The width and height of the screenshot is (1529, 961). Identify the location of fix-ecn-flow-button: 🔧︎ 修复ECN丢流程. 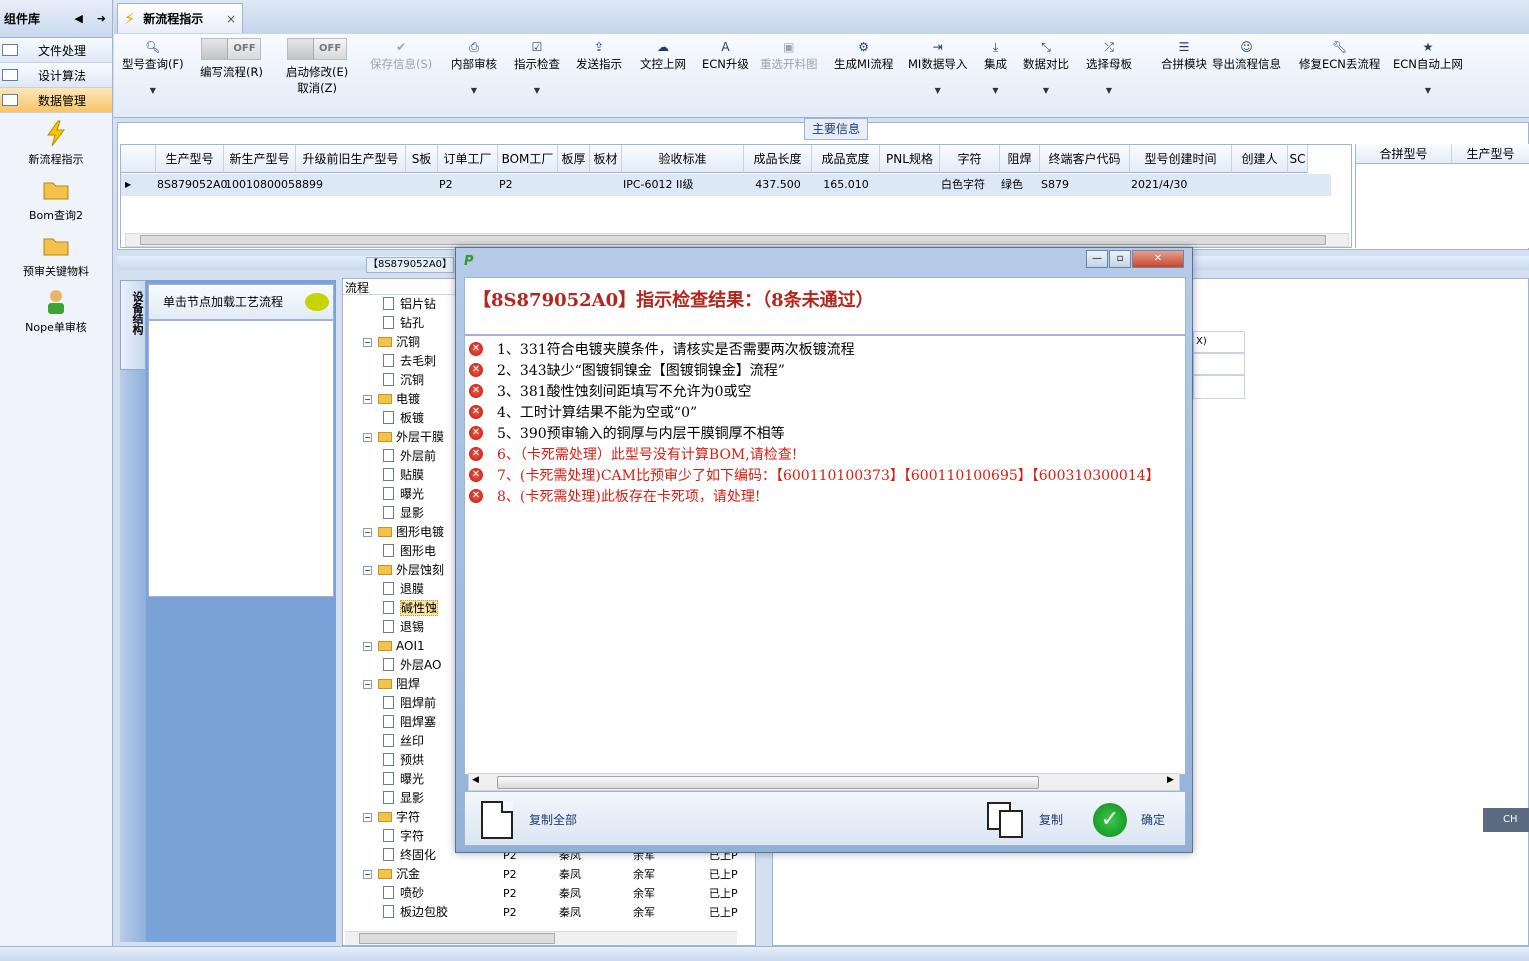
(1339, 55).